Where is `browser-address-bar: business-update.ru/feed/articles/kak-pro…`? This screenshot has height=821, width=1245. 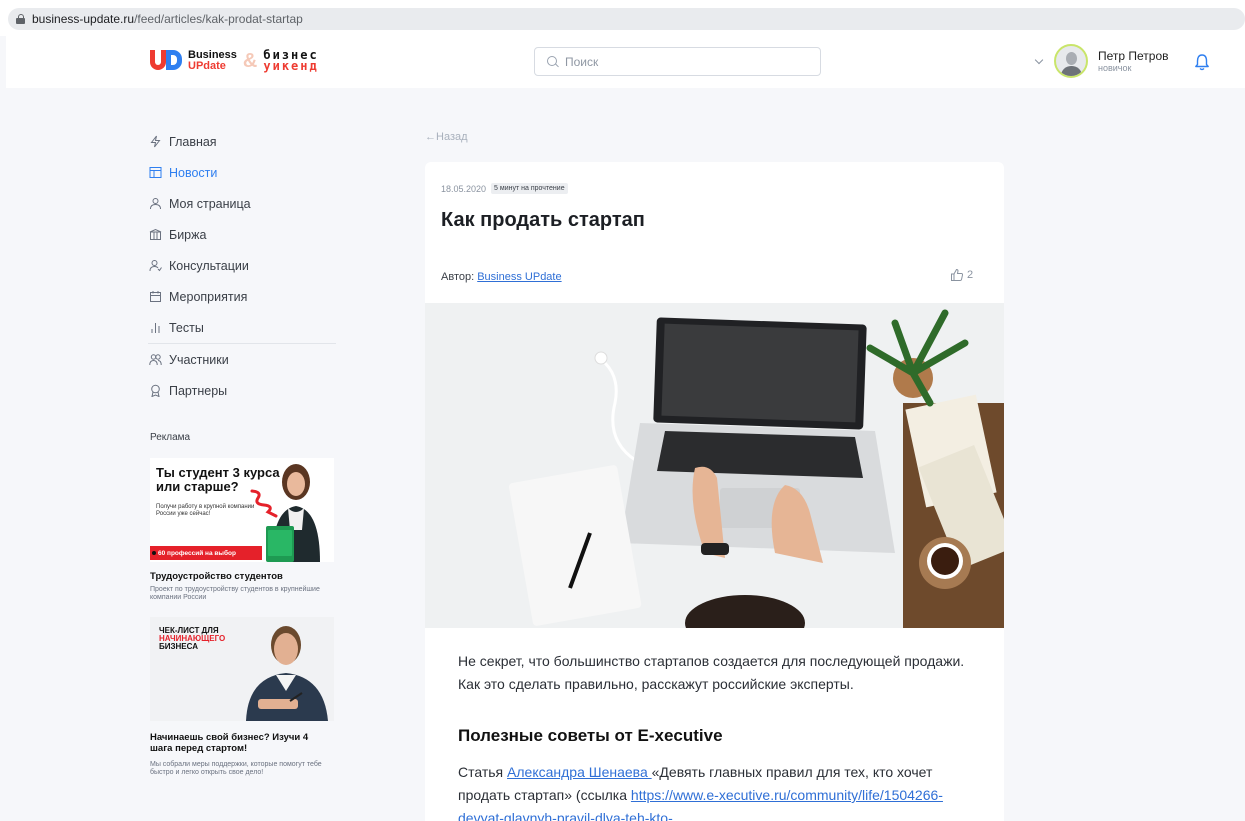
browser-address-bar: business-update.ru/feed/articles/kak-pro… is located at coordinates (622, 18).